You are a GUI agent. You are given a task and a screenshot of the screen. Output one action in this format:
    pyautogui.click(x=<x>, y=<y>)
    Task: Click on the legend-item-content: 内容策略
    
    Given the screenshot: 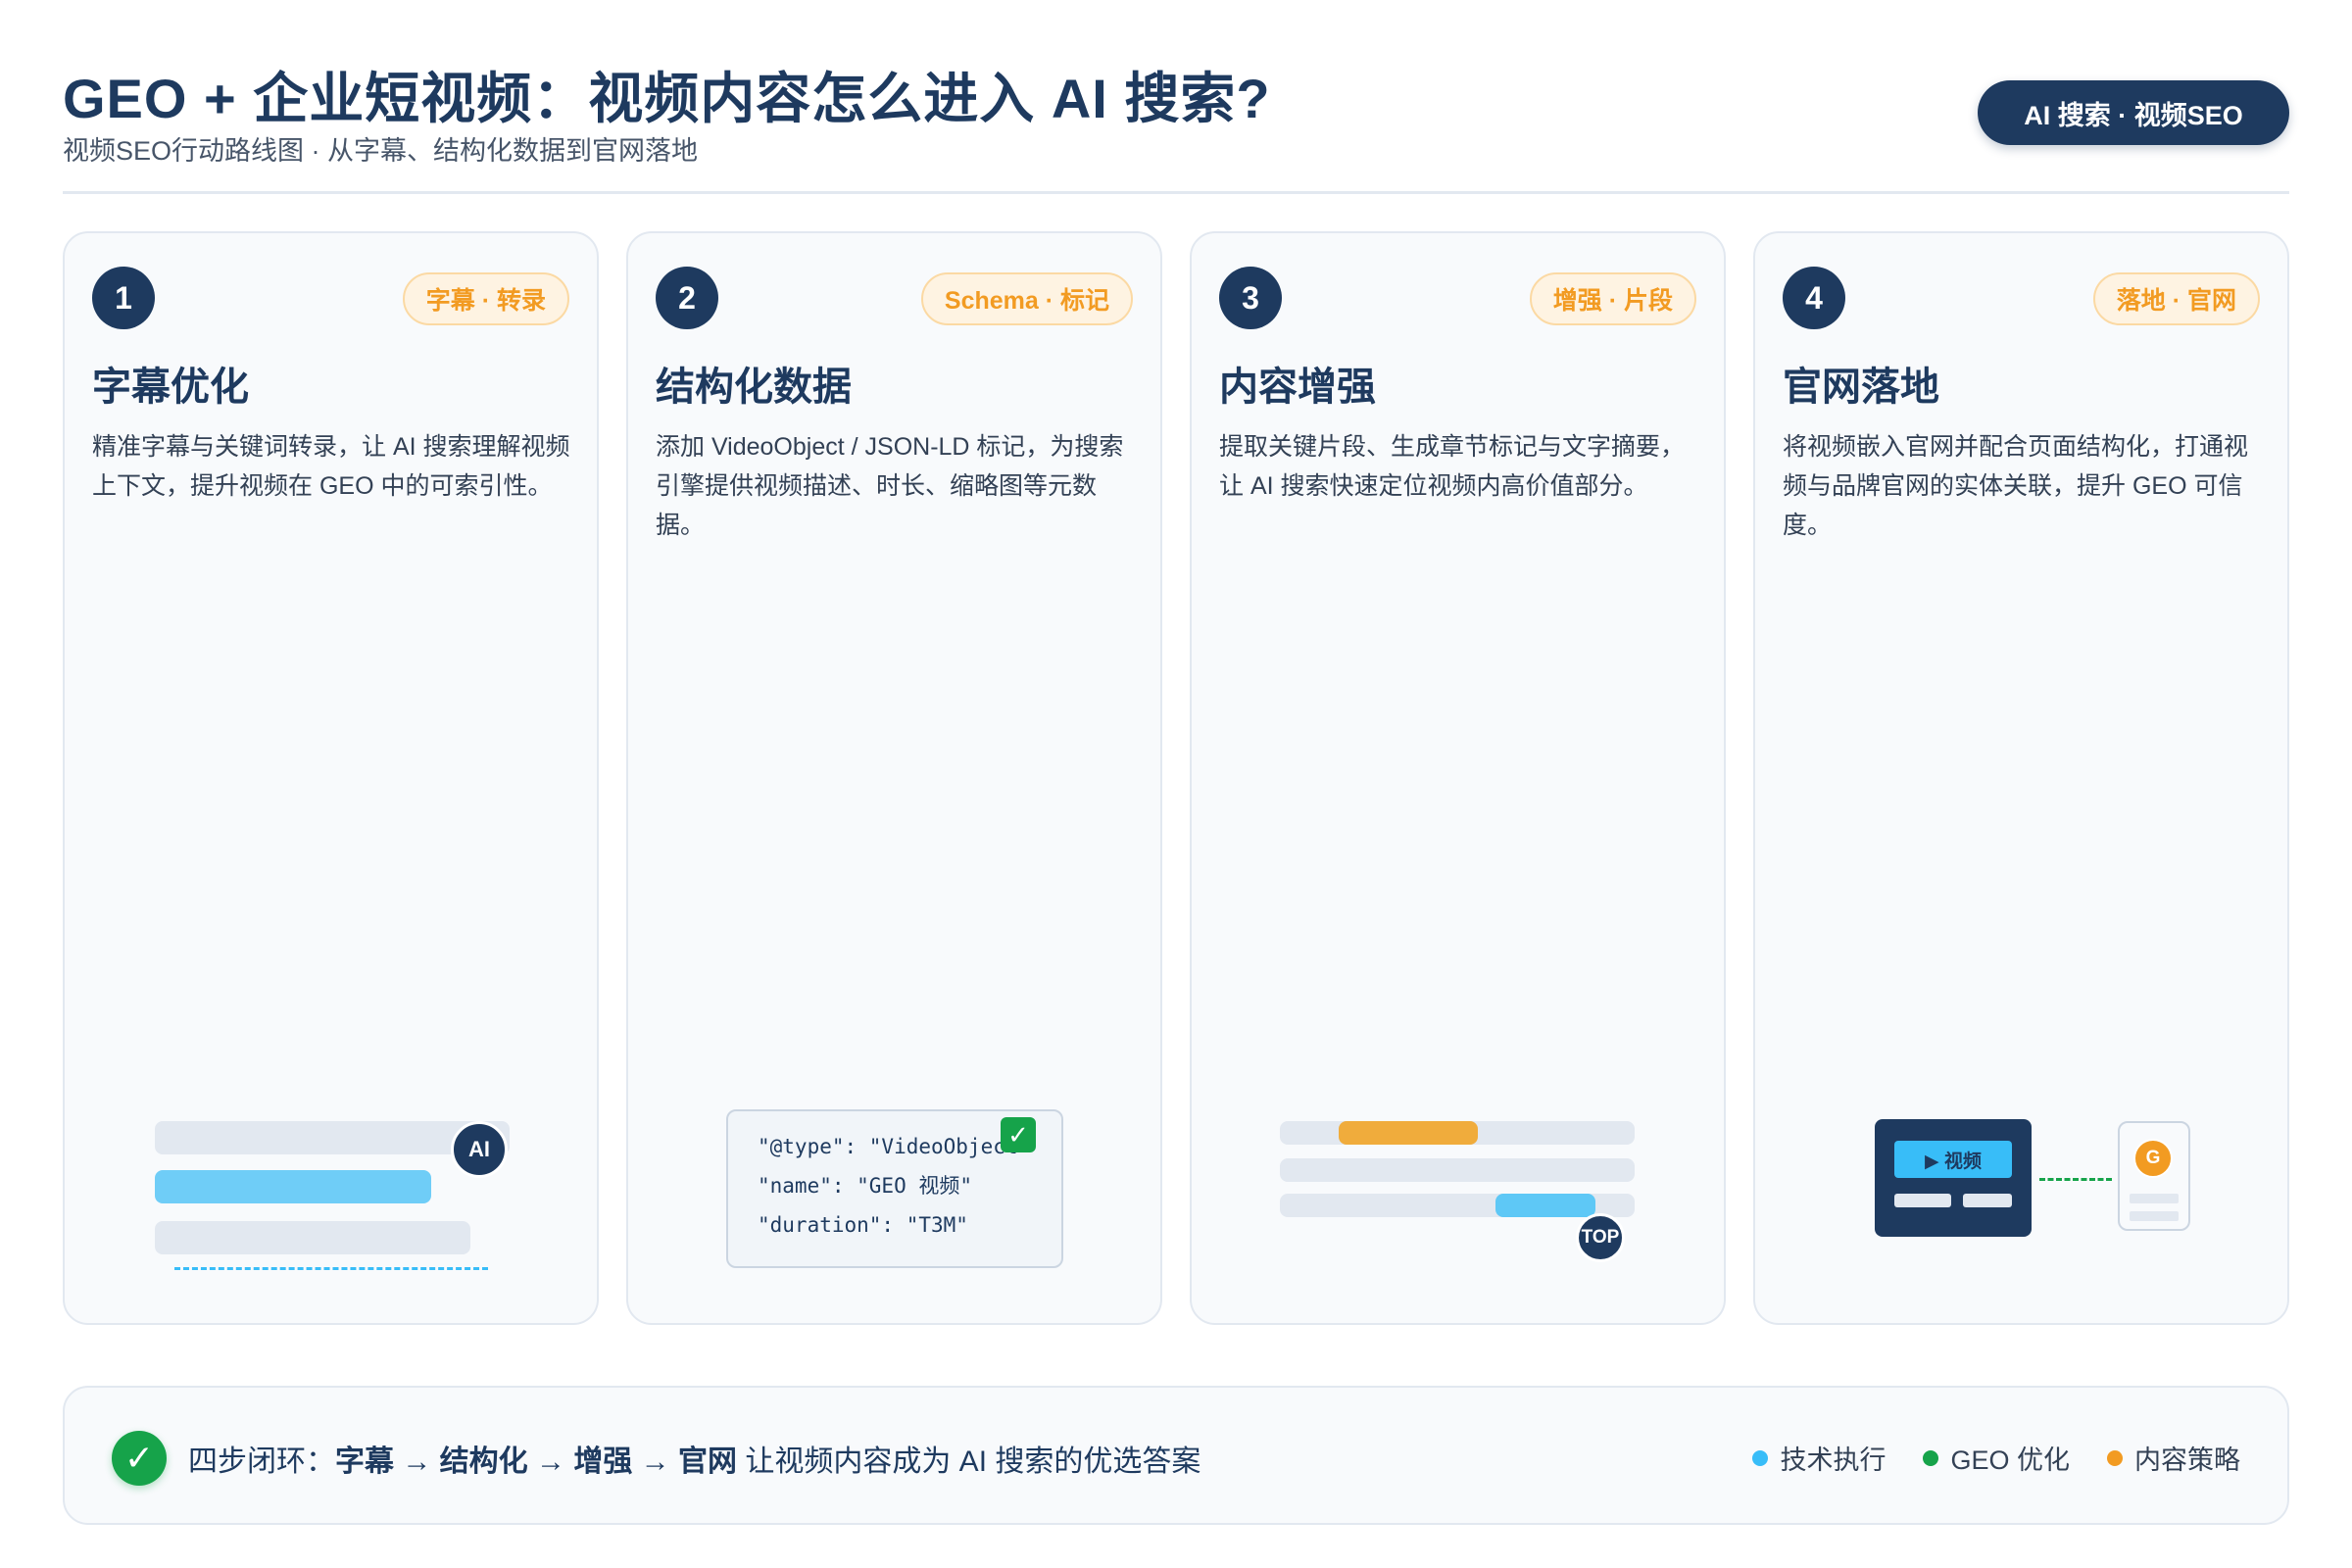 What is the action you would take?
    pyautogui.click(x=2173, y=1458)
    